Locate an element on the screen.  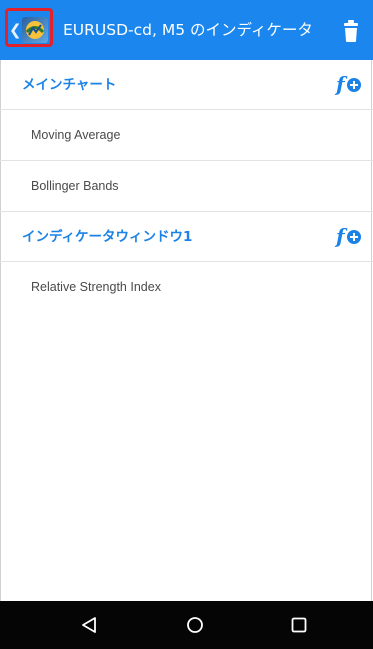
highlight-annotation is located at coordinates (29, 27).